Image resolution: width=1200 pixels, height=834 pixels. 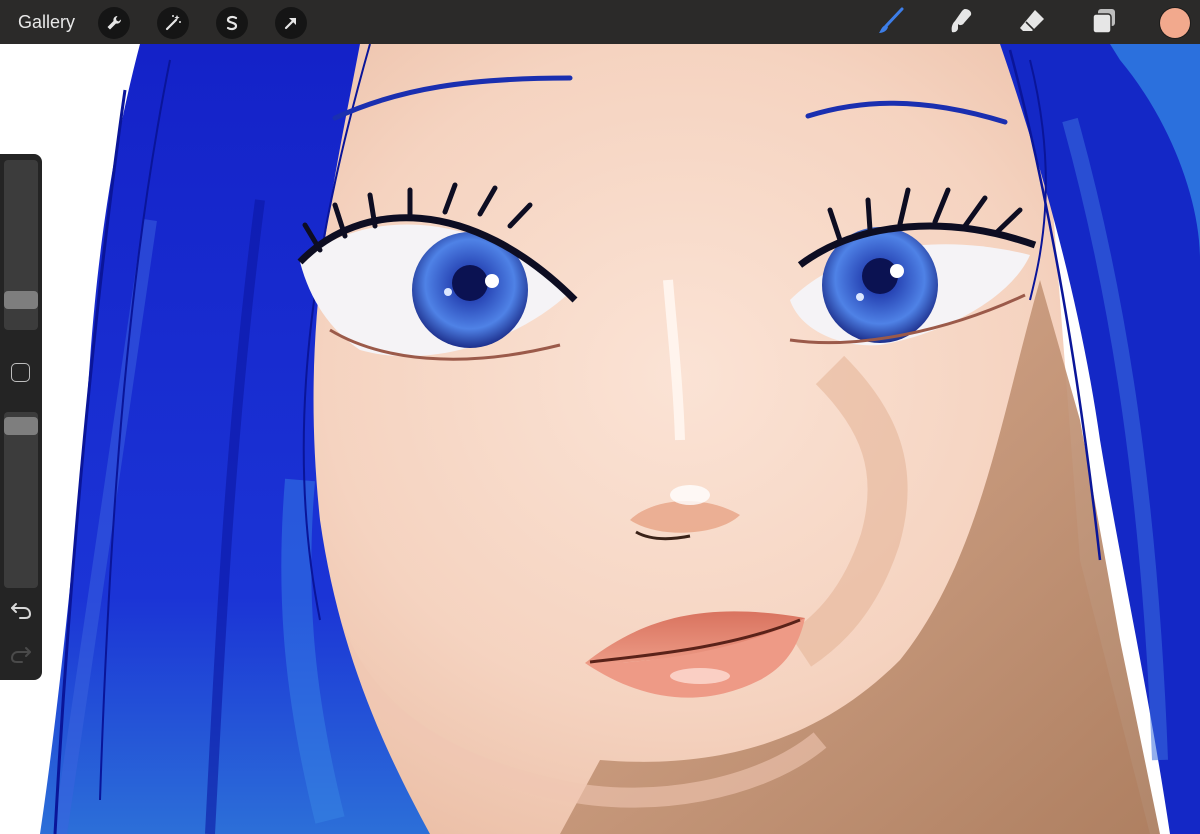 I want to click on undo-button, so click(x=21, y=612).